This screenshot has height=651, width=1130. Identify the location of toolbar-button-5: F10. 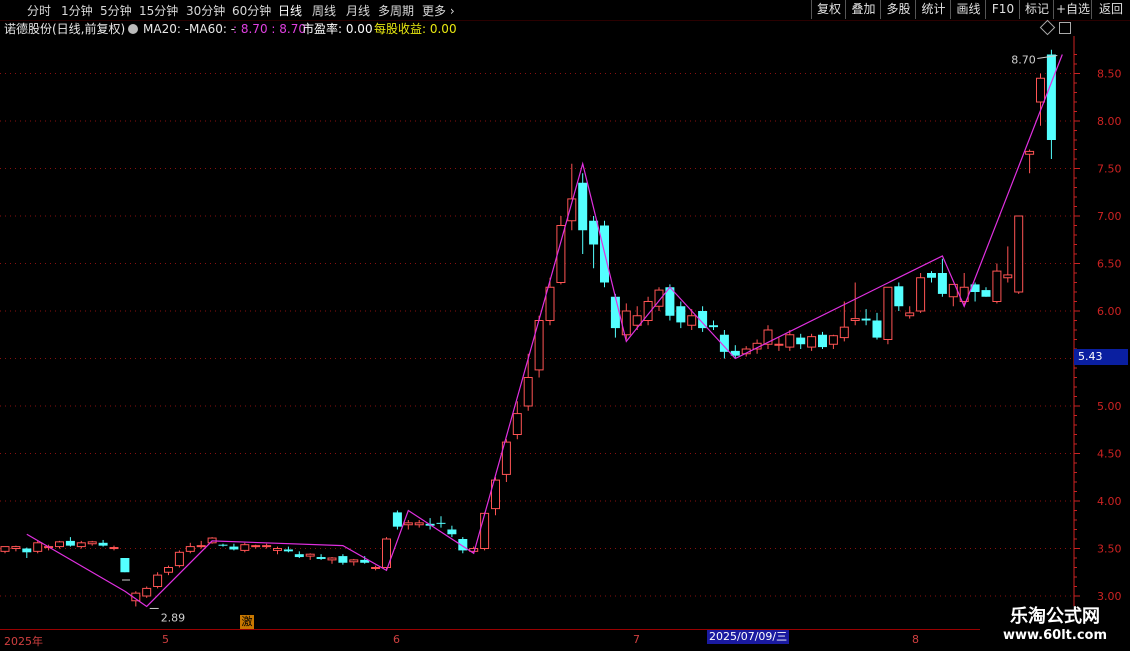
(1002, 9).